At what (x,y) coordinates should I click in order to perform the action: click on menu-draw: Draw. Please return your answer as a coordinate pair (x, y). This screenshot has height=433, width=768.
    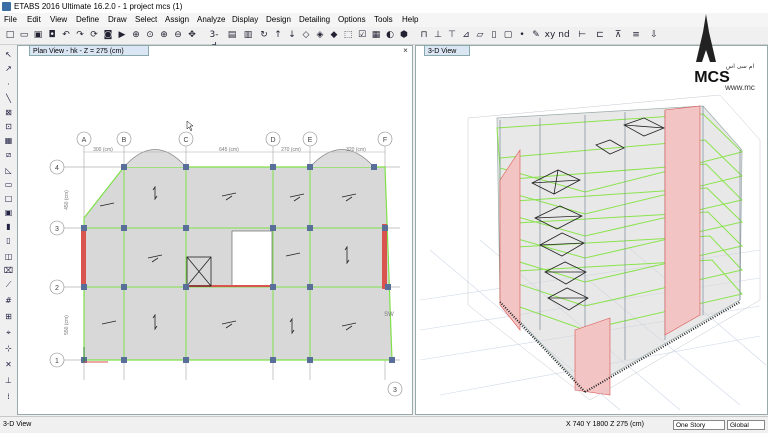
    Looking at the image, I should click on (117, 20).